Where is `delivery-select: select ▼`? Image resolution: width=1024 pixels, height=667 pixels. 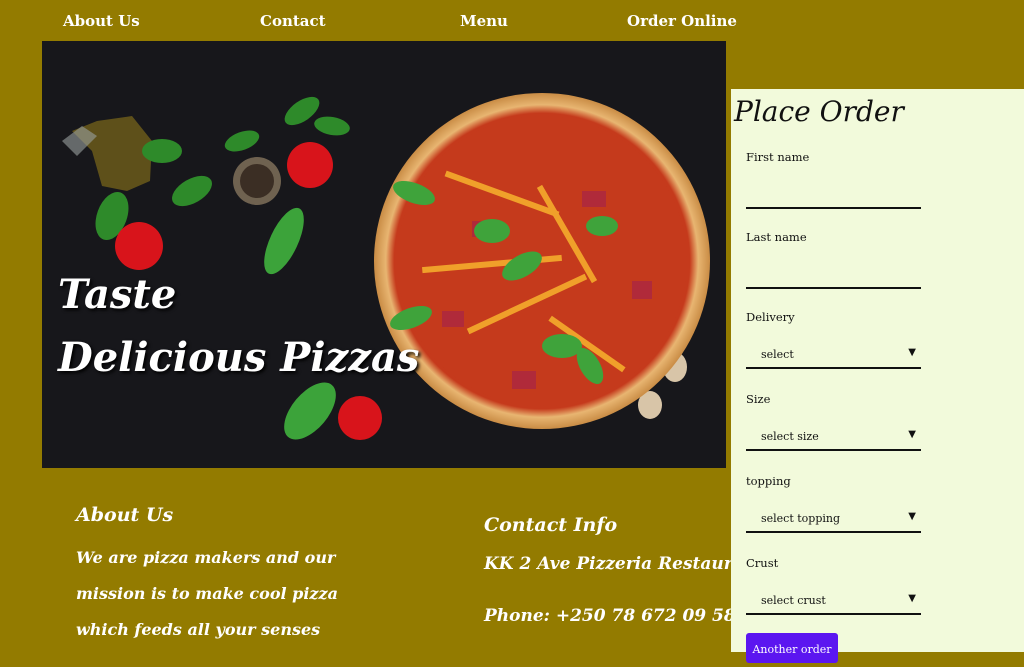
delivery-select: select ▼ is located at coordinates (833, 354).